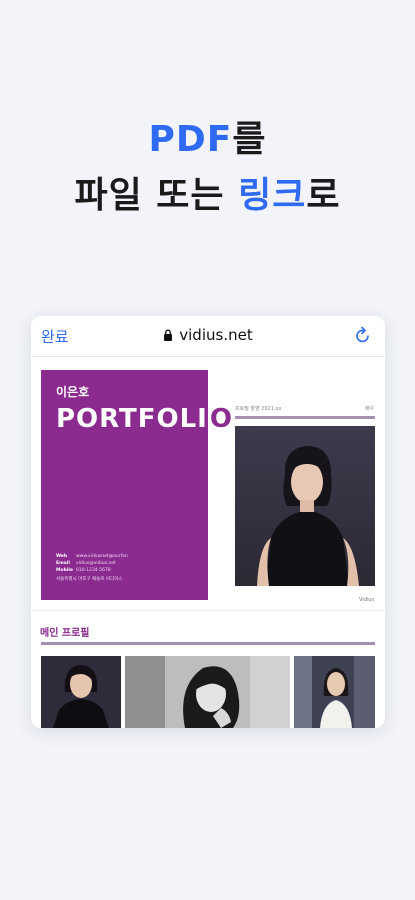 The height and width of the screenshot is (900, 415). What do you see at coordinates (208, 610) in the screenshot?
I see `page-divider` at bounding box center [208, 610].